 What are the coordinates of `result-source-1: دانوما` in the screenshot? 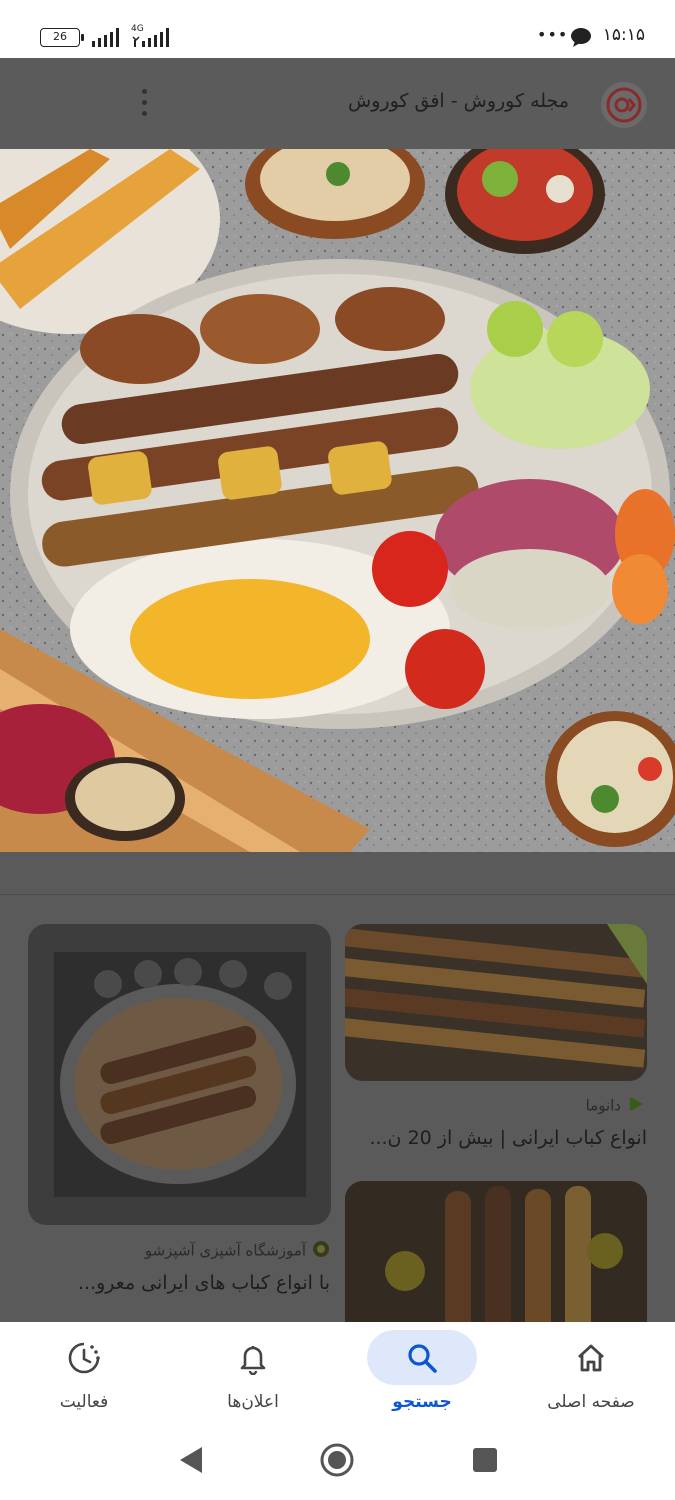 It's located at (615, 1106).